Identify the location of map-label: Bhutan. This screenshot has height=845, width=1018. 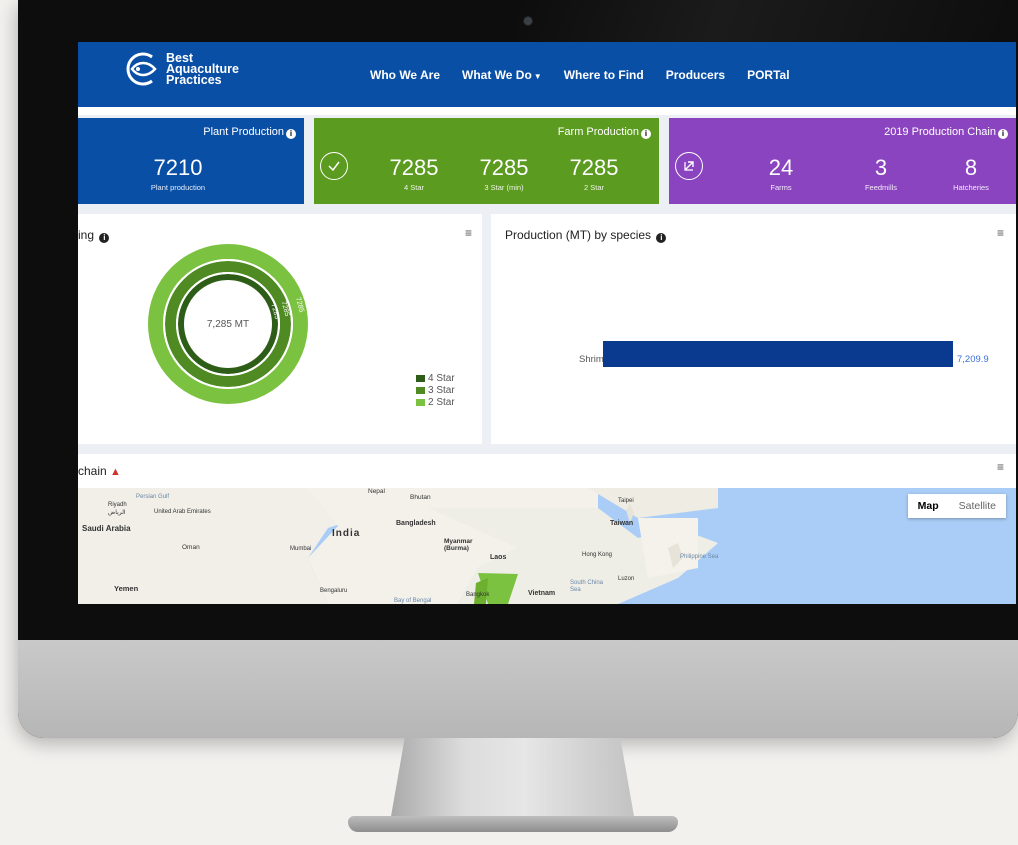
(420, 497).